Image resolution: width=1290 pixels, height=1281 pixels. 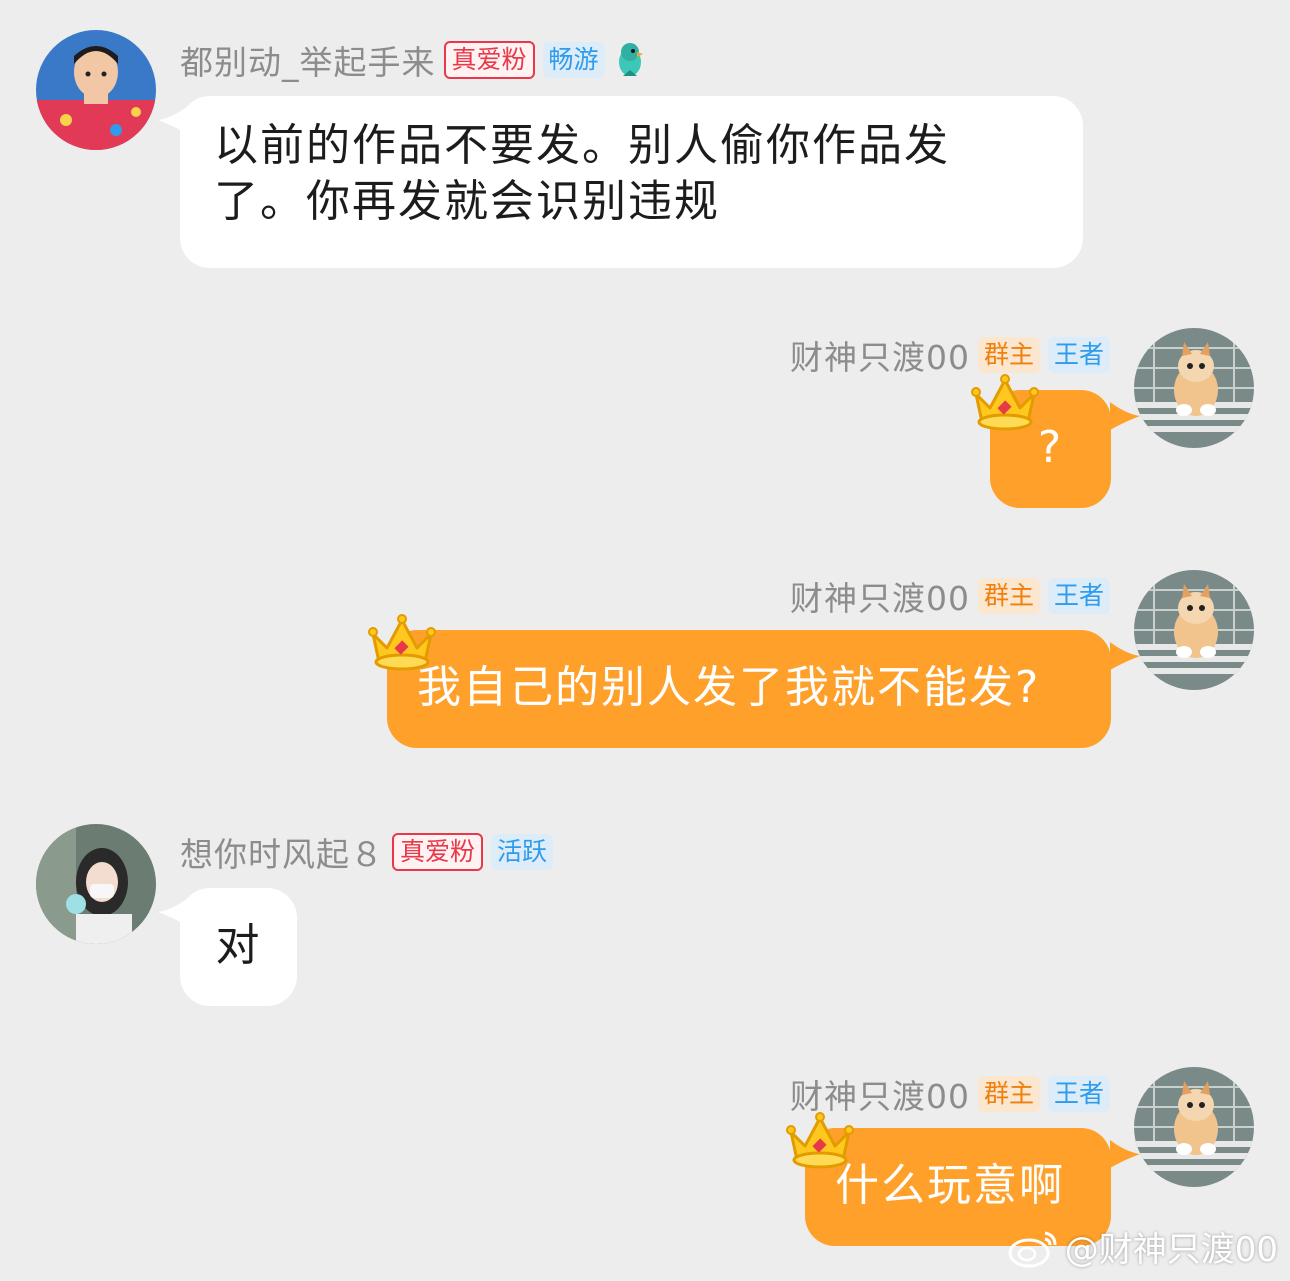 I want to click on message-text-line: 以前的作品不要发。别人偷你作品发, so click(x=582, y=145).